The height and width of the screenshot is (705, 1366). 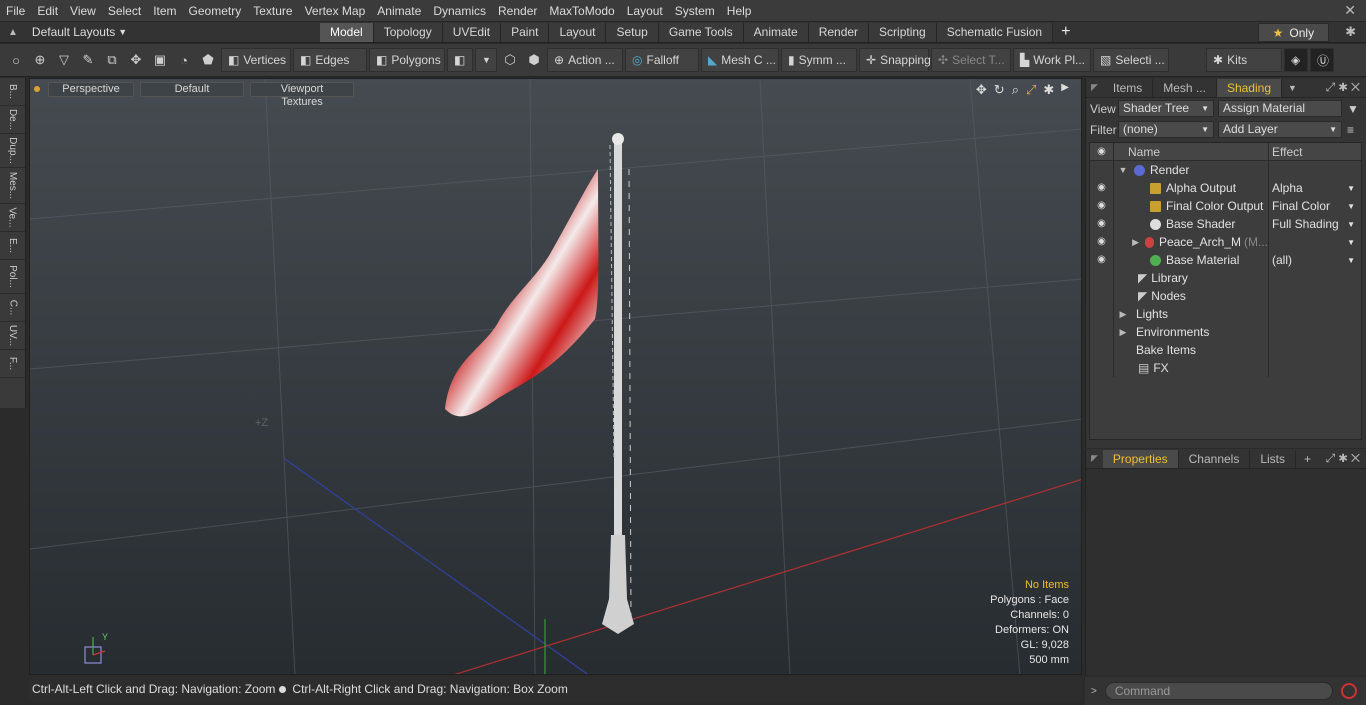 What do you see at coordinates (995, 32) in the screenshot?
I see `tab-schematic-fusion: Schematic Fusion` at bounding box center [995, 32].